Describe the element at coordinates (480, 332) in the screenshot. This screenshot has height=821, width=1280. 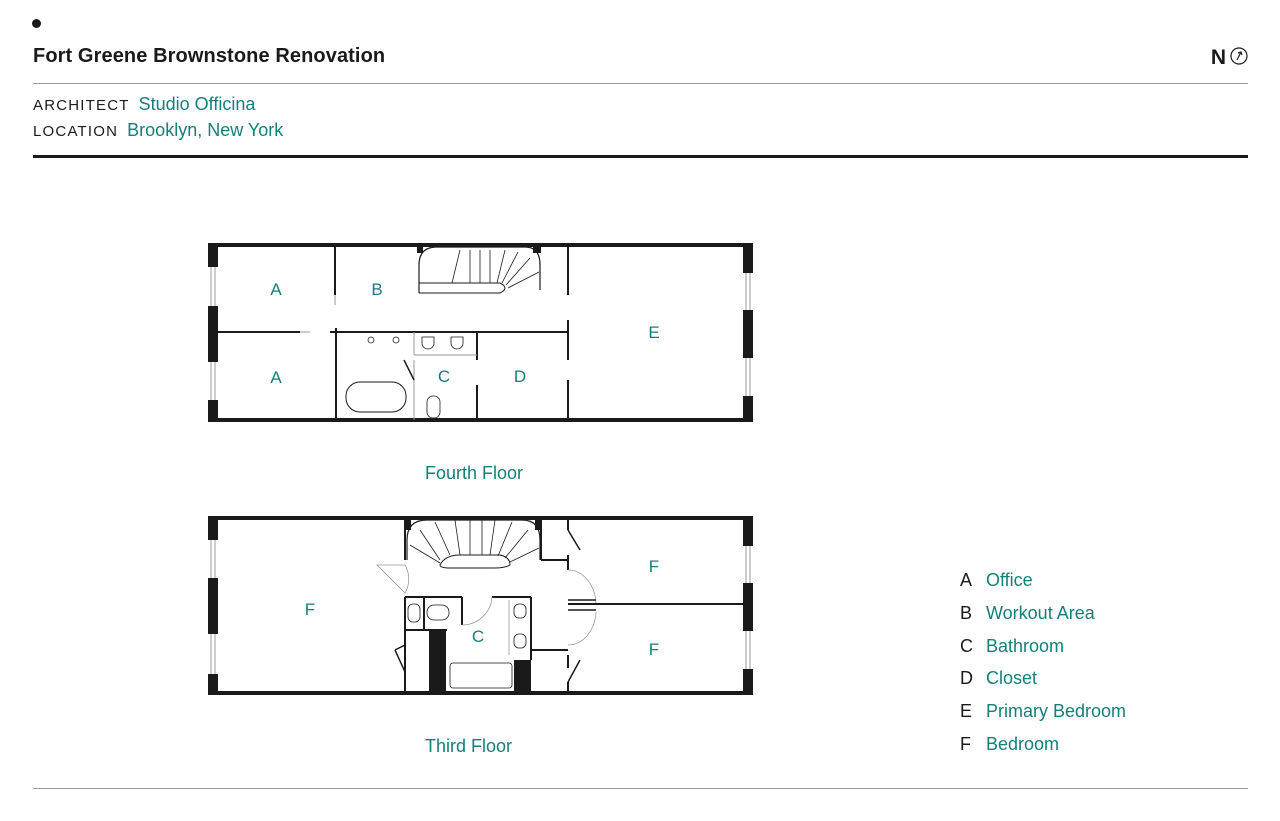
I see `fourth-floor-plan: A B A C D E` at that location.